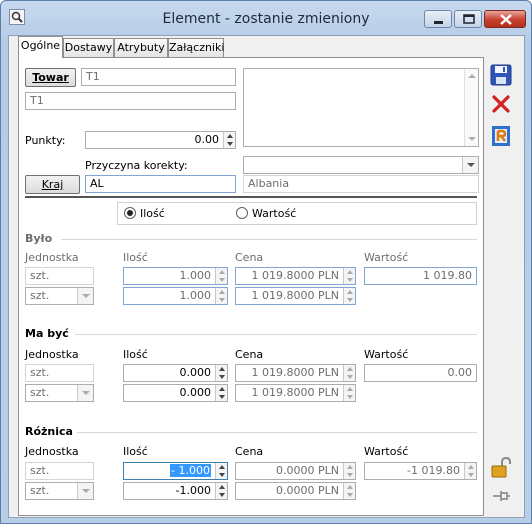 The height and width of the screenshot is (524, 532). Describe the element at coordinates (175, 373) in the screenshot. I see `ma-byc-qty-1: 0.000` at that location.